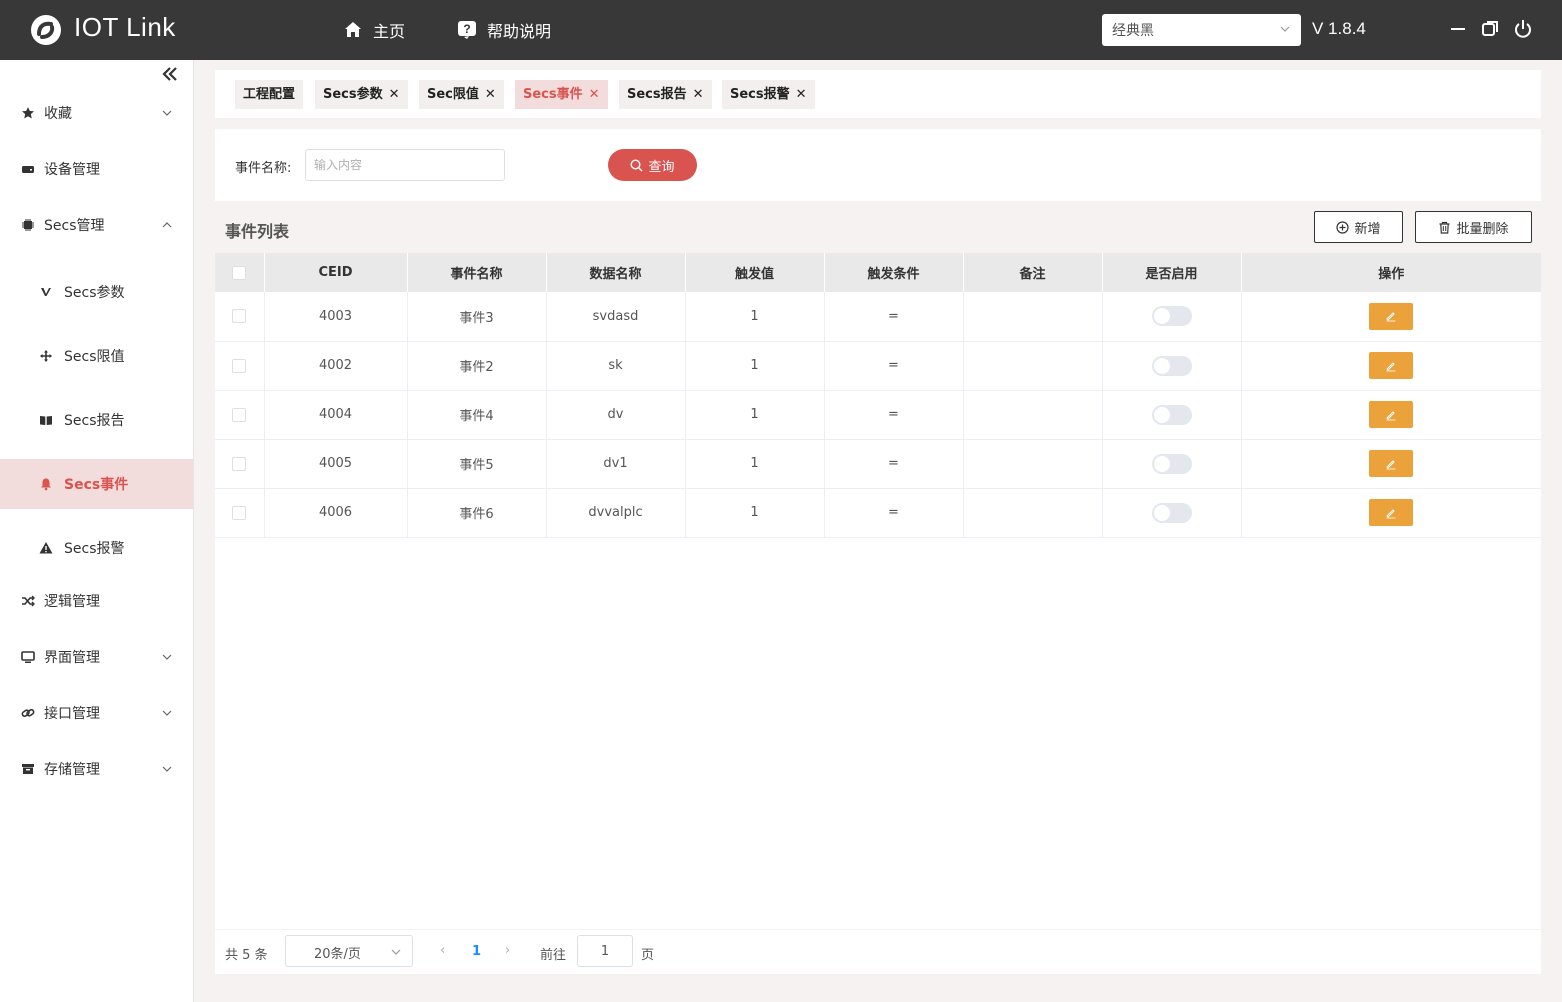  Describe the element at coordinates (616, 463) in the screenshot. I see `cell-data-name: dv1` at that location.